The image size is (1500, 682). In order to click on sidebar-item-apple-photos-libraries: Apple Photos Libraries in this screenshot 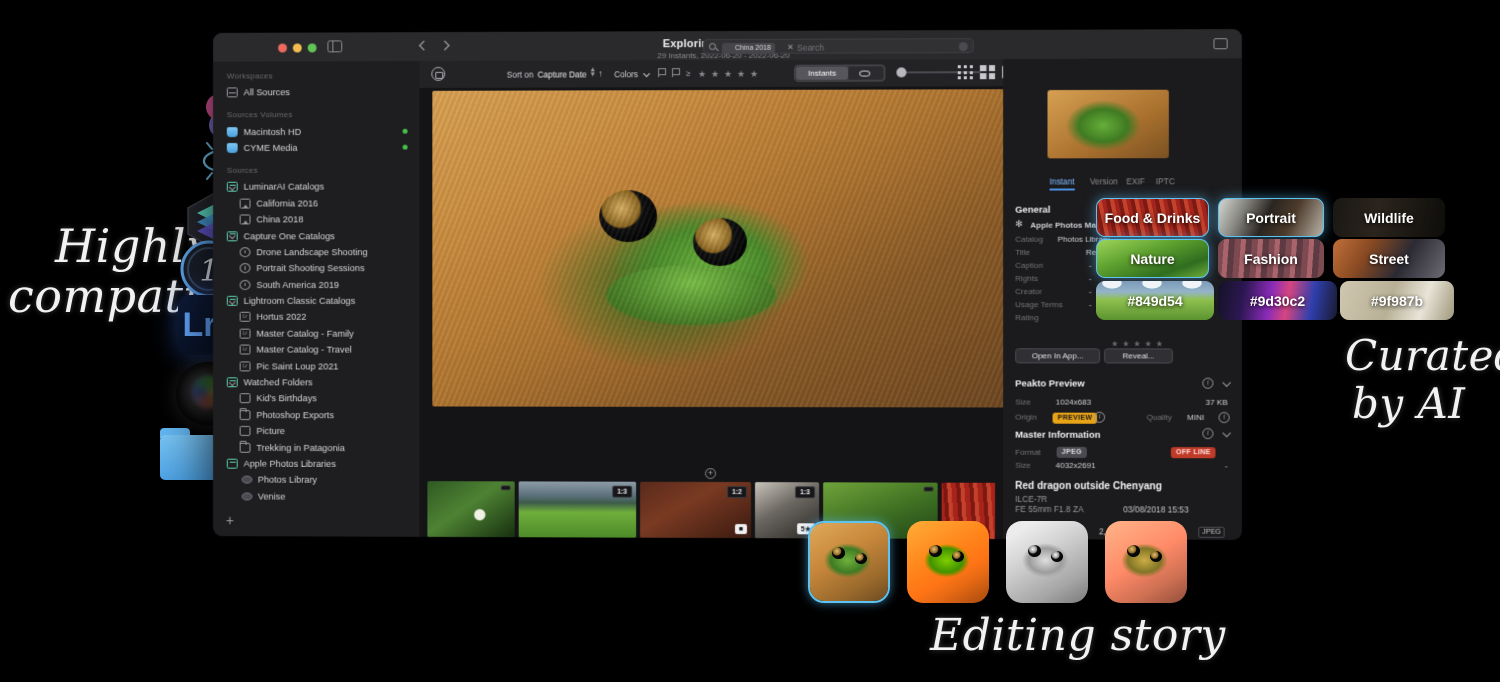, I will do `click(316, 463)`.